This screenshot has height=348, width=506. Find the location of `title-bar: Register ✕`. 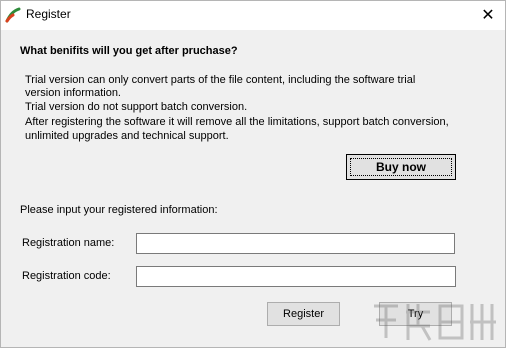

title-bar: Register ✕ is located at coordinates (253, 15).